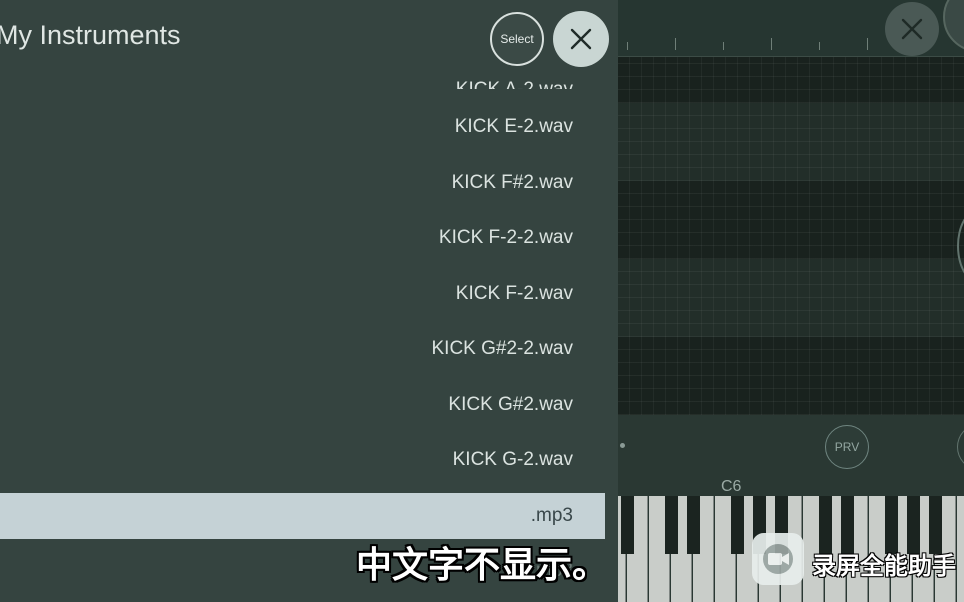 The width and height of the screenshot is (964, 602). I want to click on file-item: KICK G-2.wav, so click(302, 460).